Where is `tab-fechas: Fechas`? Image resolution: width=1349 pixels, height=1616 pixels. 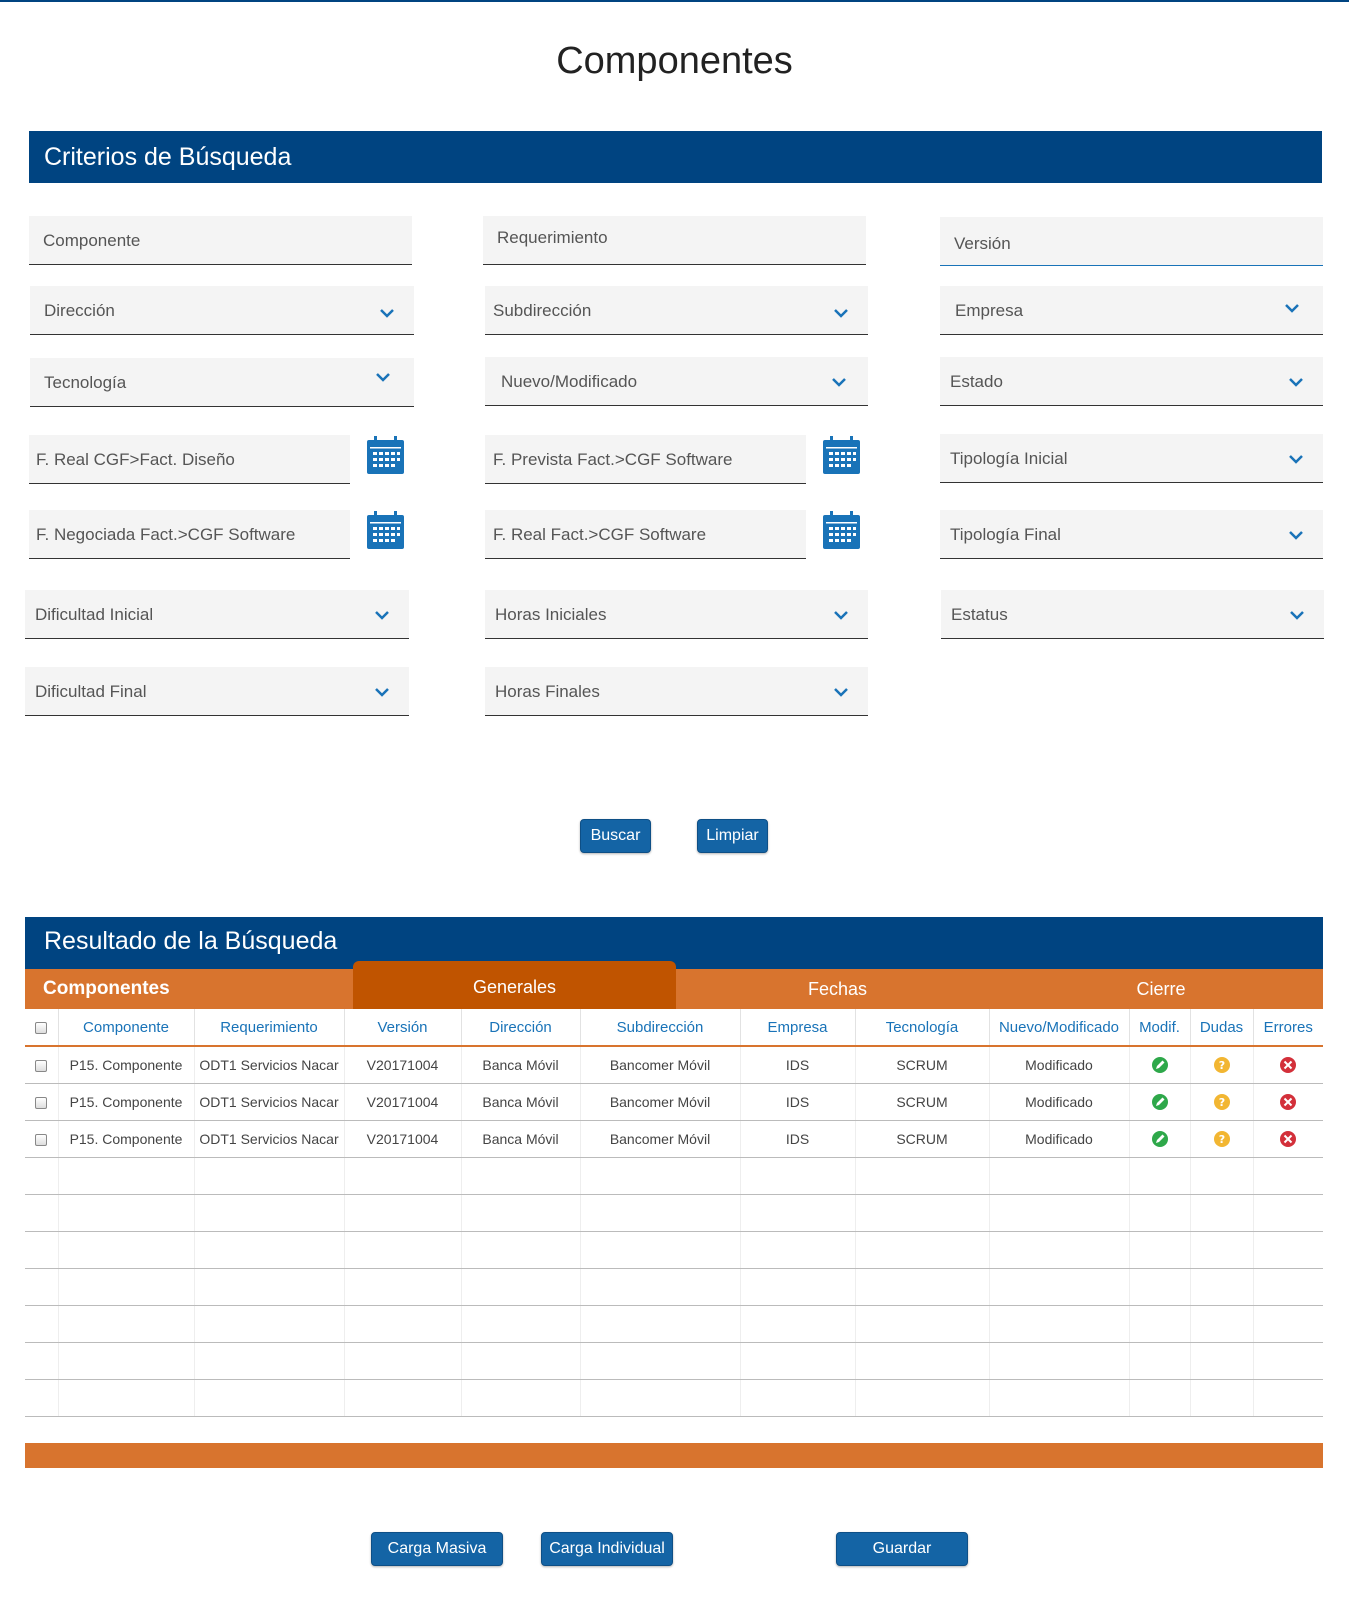 tab-fechas: Fechas is located at coordinates (837, 989).